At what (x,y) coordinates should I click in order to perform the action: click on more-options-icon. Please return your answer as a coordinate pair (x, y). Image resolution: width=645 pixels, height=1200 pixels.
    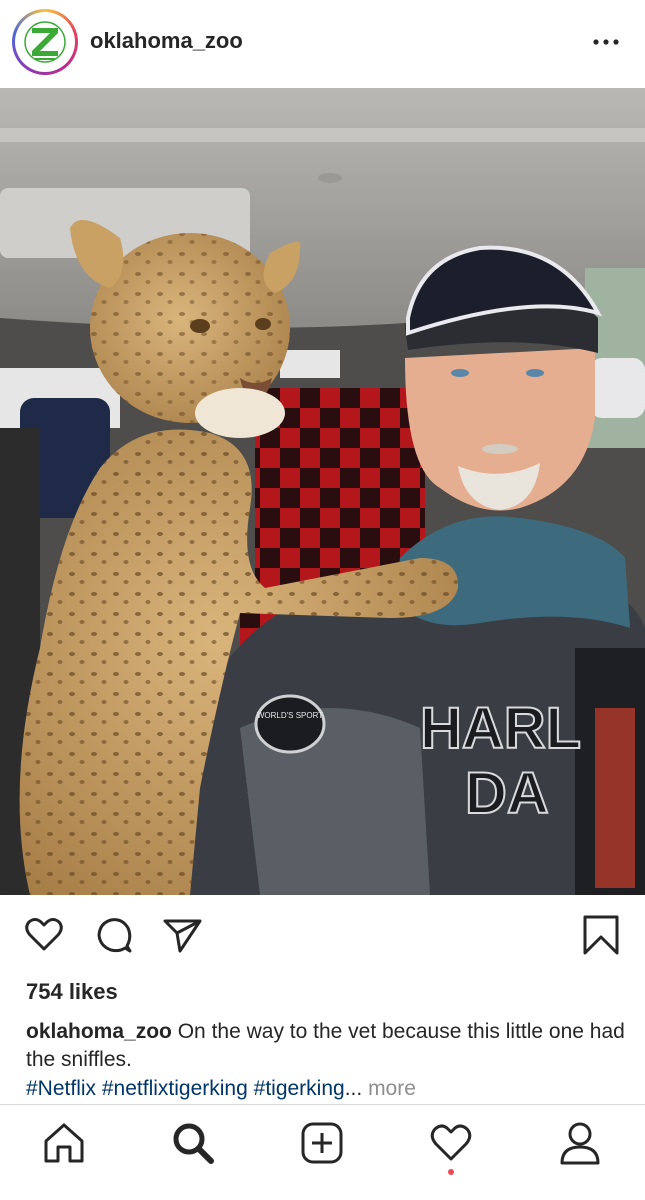
    Looking at the image, I should click on (606, 42).